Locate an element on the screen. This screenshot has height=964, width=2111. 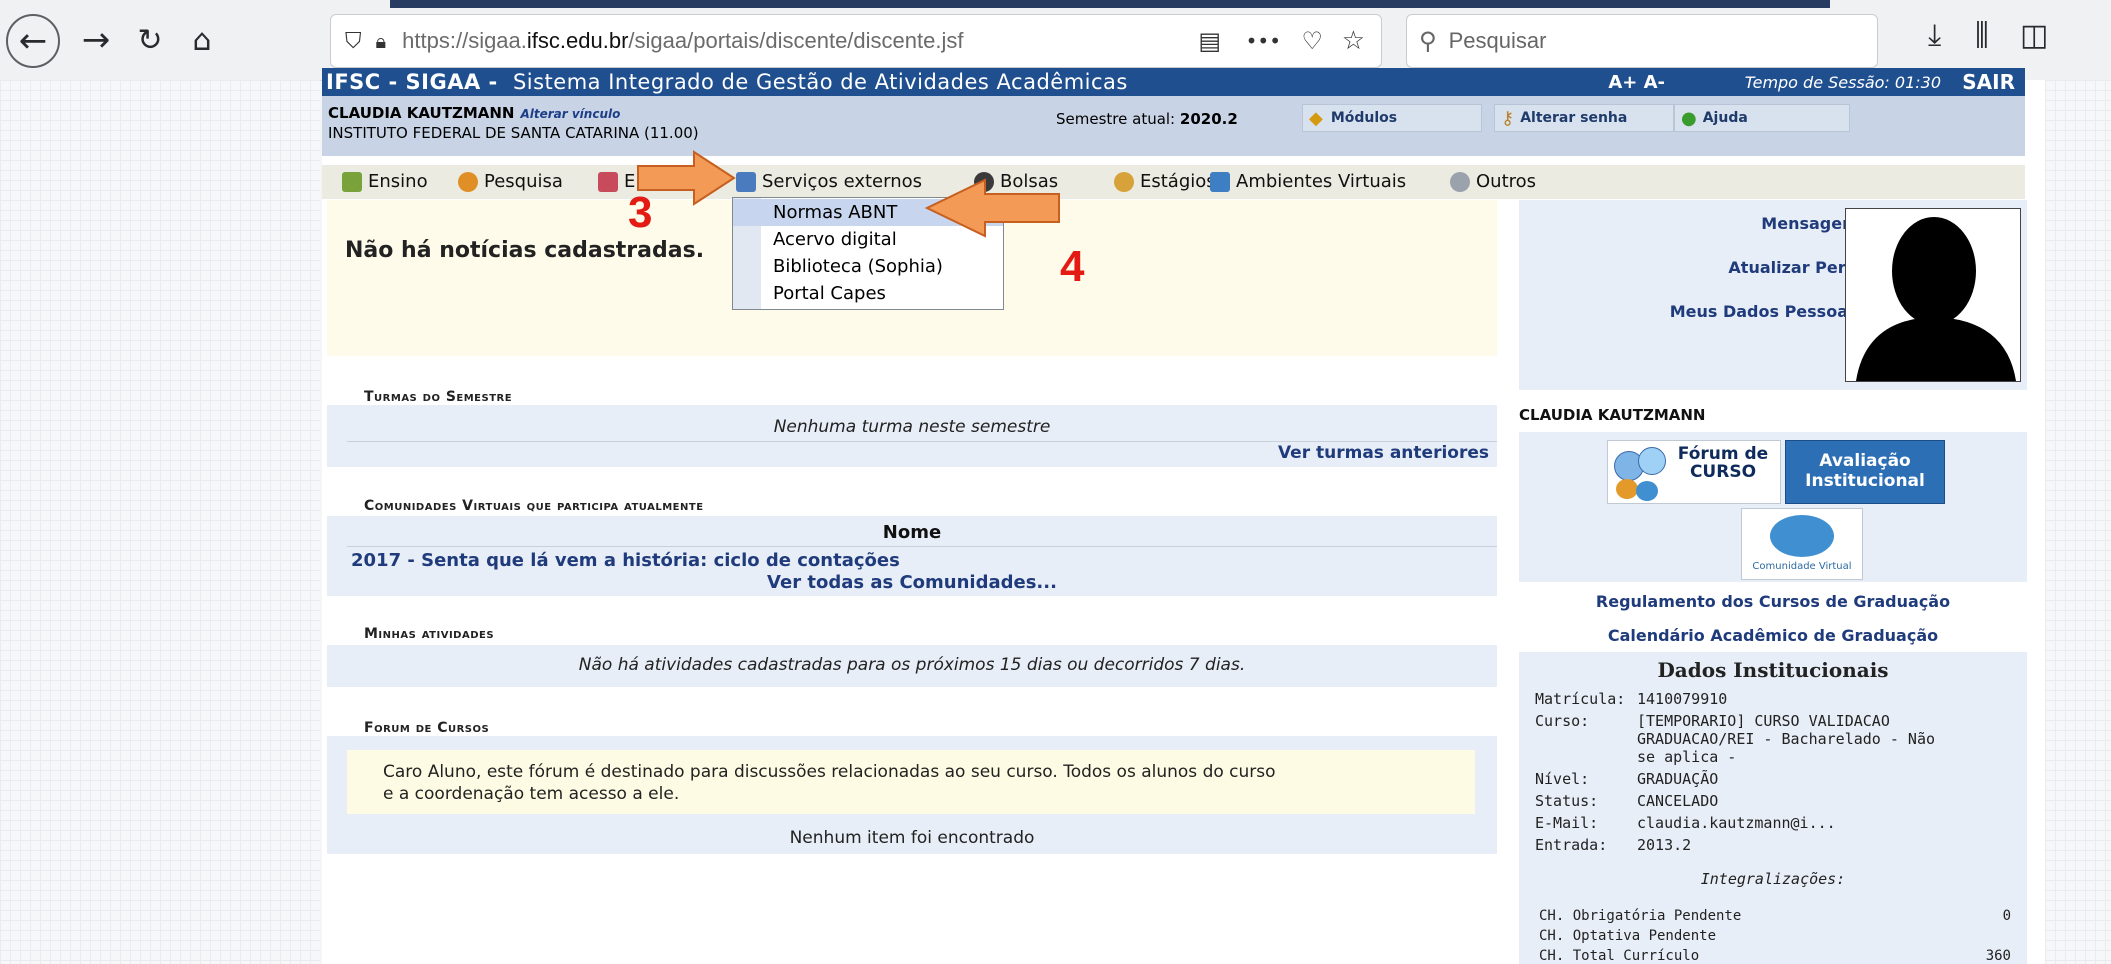
atividades-title: Minhas atividades is located at coordinates (429, 634).